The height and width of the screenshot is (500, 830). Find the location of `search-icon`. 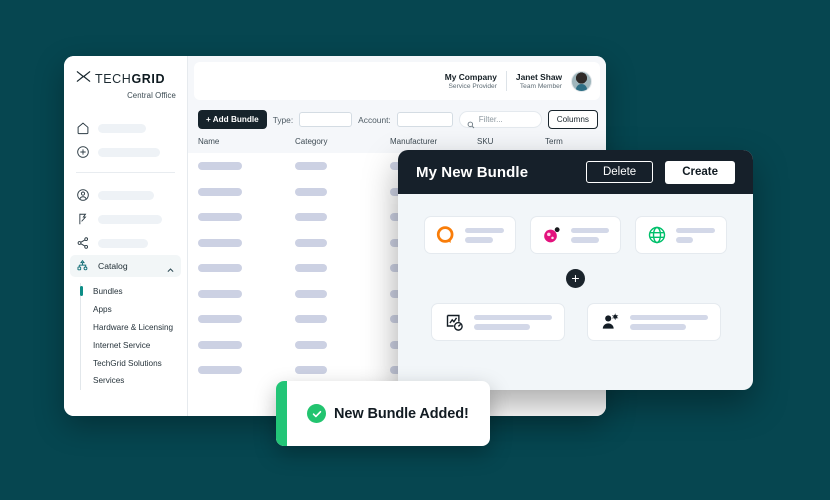

search-icon is located at coordinates (471, 122).